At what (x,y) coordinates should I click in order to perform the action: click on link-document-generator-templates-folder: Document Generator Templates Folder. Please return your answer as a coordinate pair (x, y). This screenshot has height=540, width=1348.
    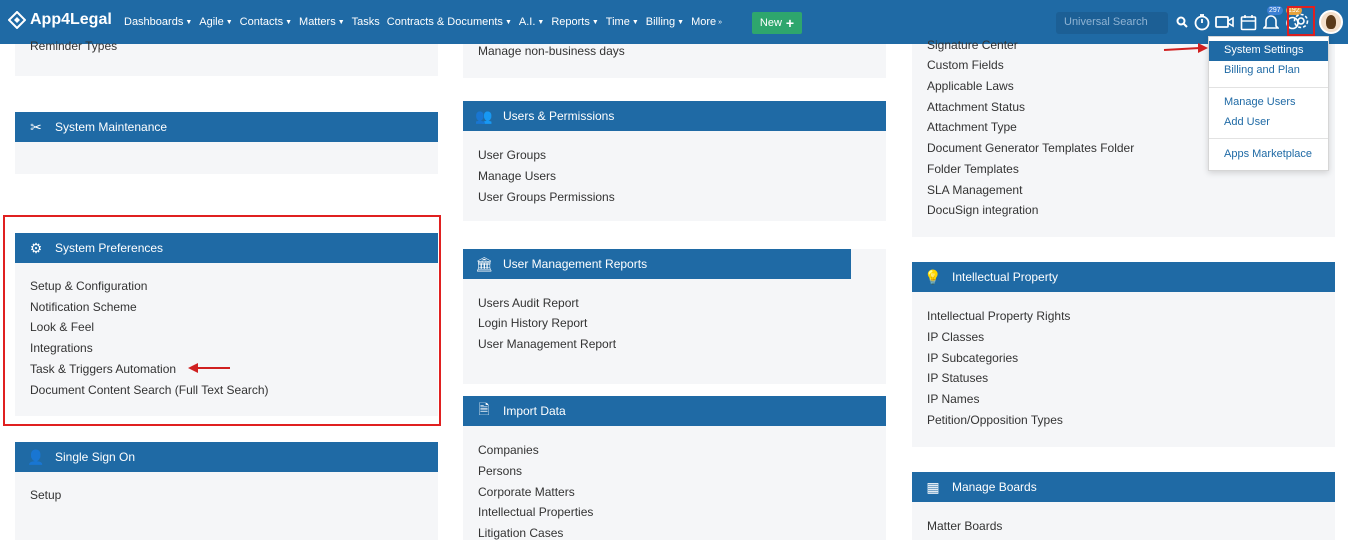
    Looking at the image, I should click on (1030, 148).